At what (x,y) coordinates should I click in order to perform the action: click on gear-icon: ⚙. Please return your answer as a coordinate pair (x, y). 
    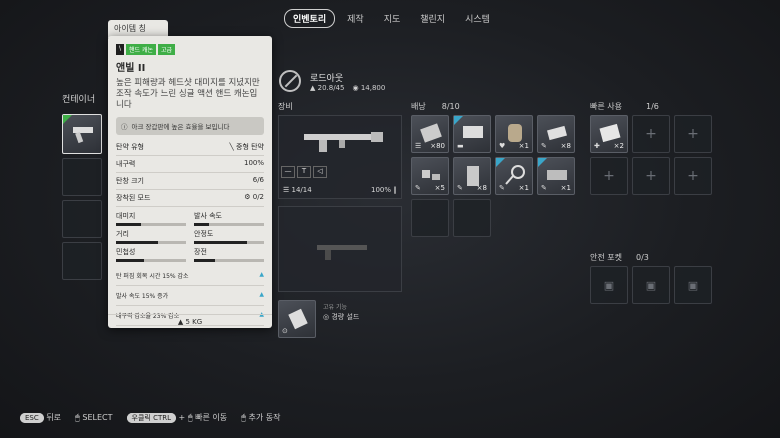
    Looking at the image, I should click on (248, 197).